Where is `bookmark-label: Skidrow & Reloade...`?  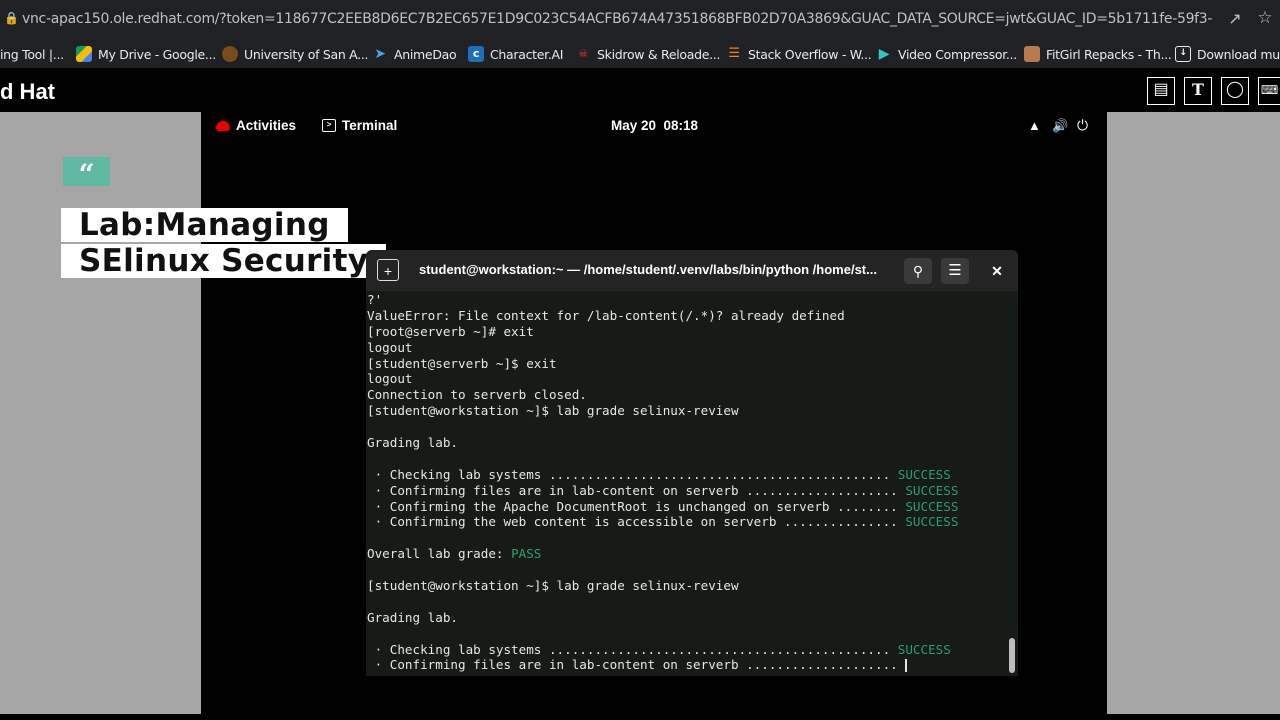
bookmark-label: Skidrow & Reloade... is located at coordinates (659, 54).